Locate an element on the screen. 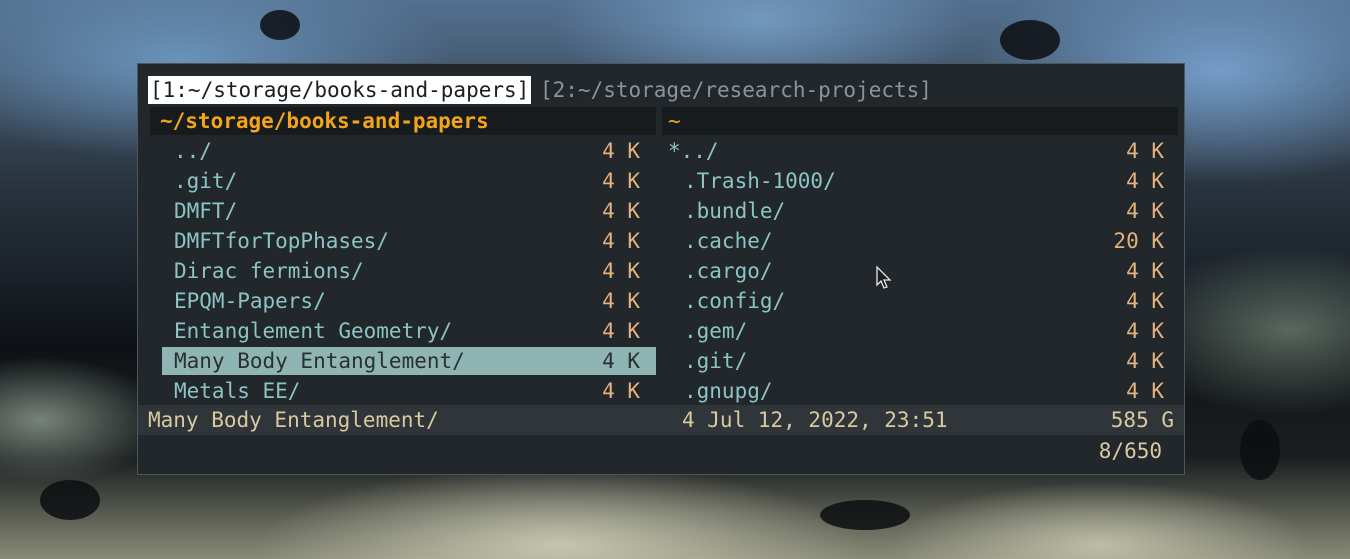  right-file-row: .config/ 4 K is located at coordinates (916, 301).